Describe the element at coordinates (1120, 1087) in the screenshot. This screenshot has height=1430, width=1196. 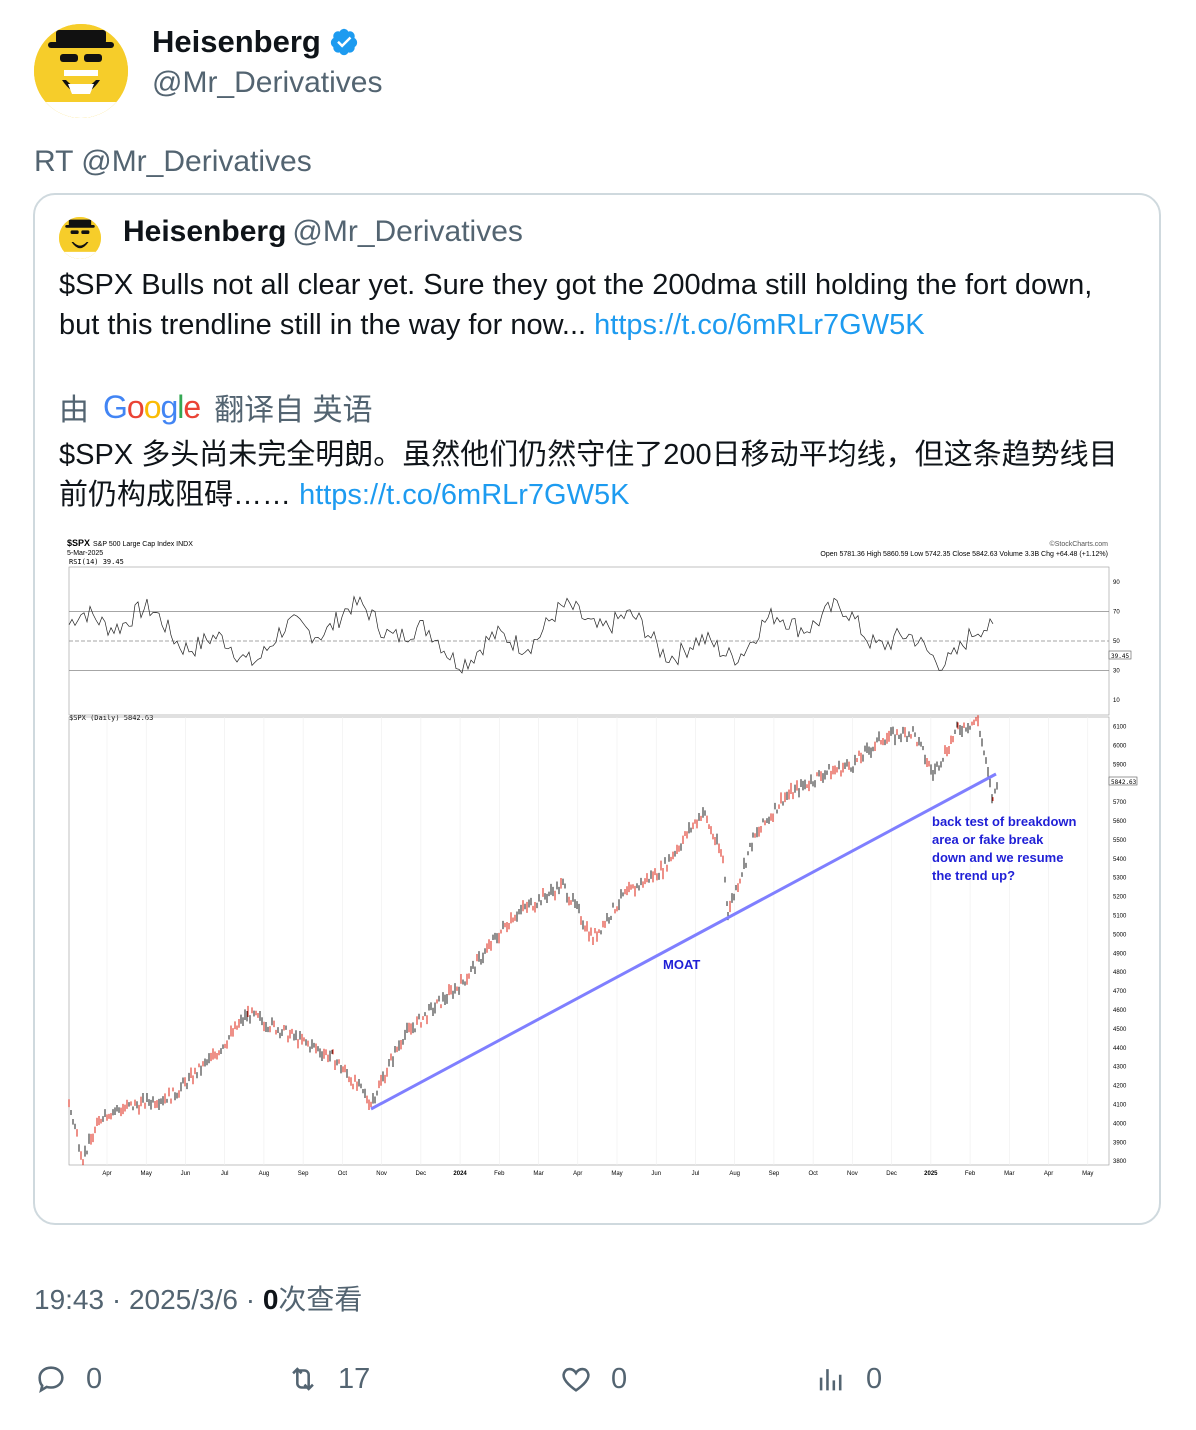
I see `svg-text: 4200` at that location.